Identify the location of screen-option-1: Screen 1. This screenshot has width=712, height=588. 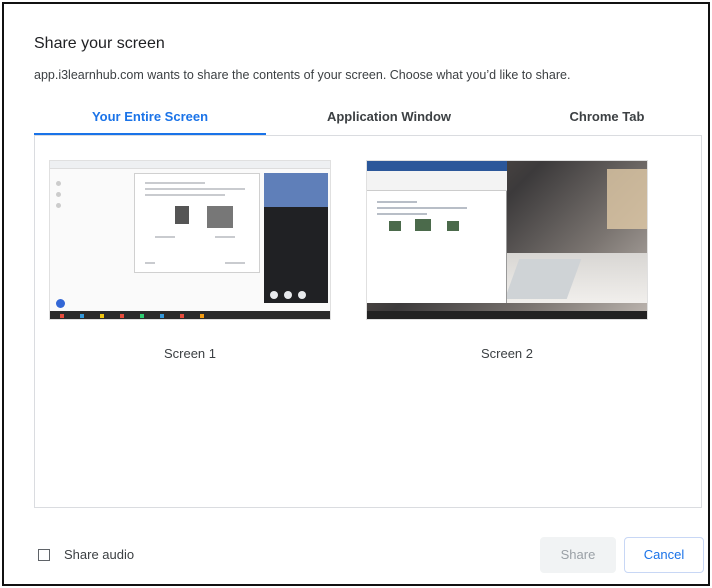
(190, 260).